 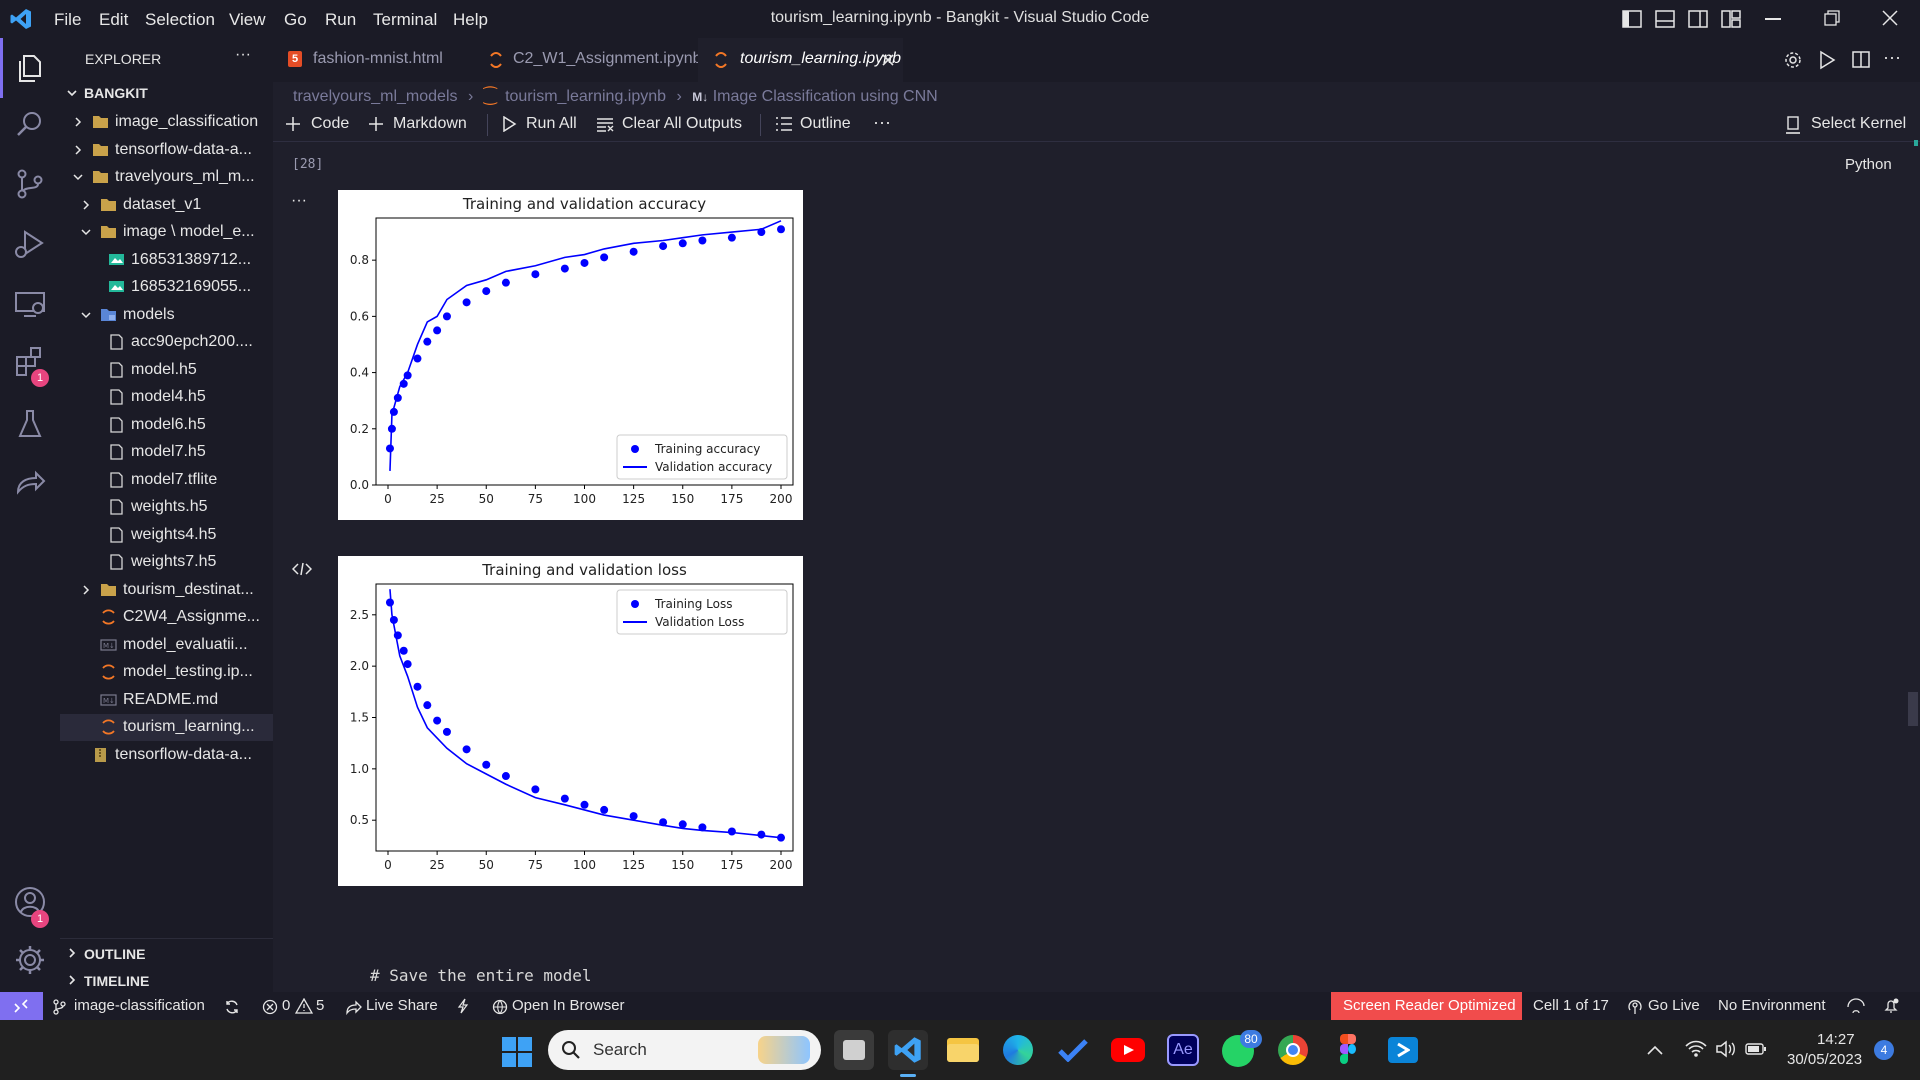 What do you see at coordinates (375, 96) in the screenshot?
I see `breadcrumb-folder: travelyours_ml_models` at bounding box center [375, 96].